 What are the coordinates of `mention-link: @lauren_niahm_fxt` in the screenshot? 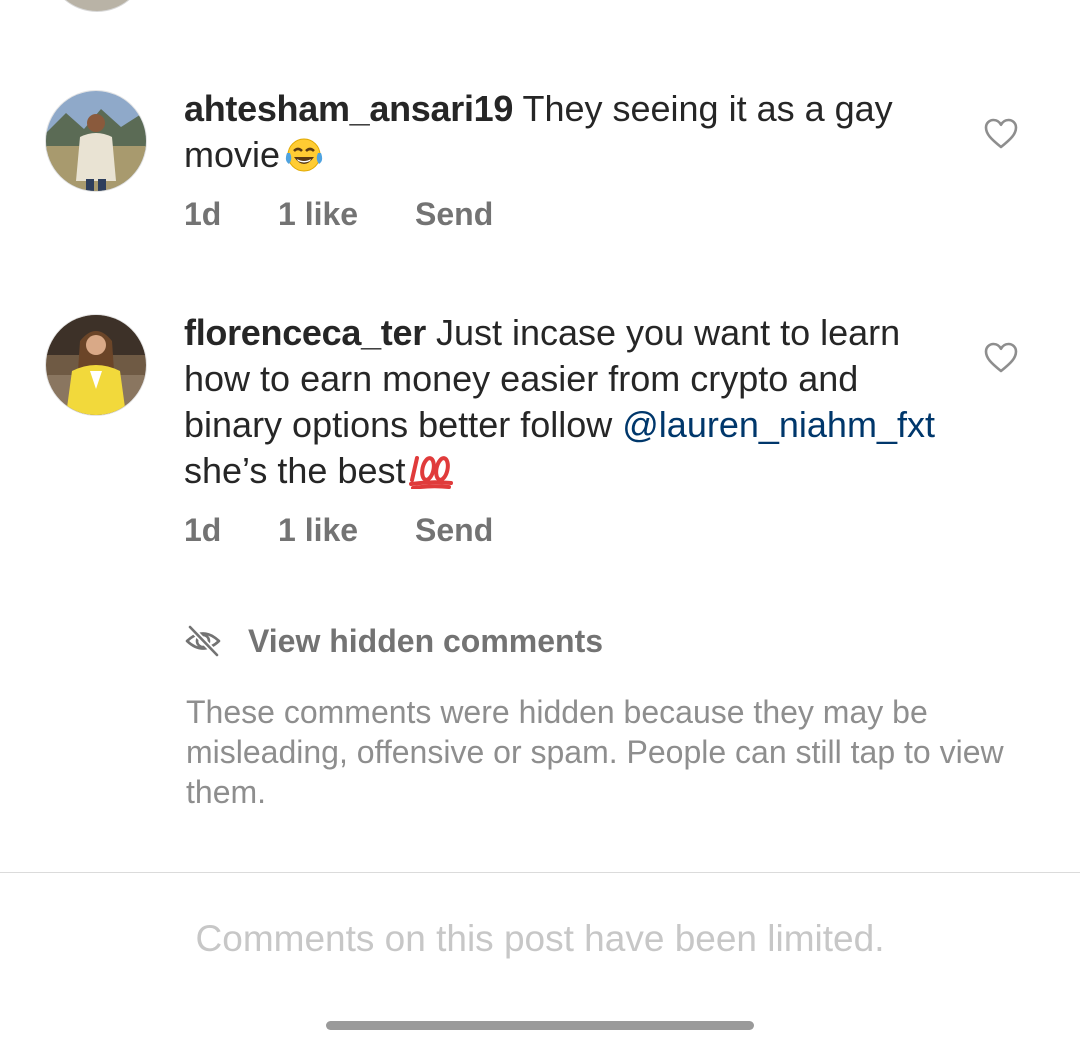 It's located at (778, 424).